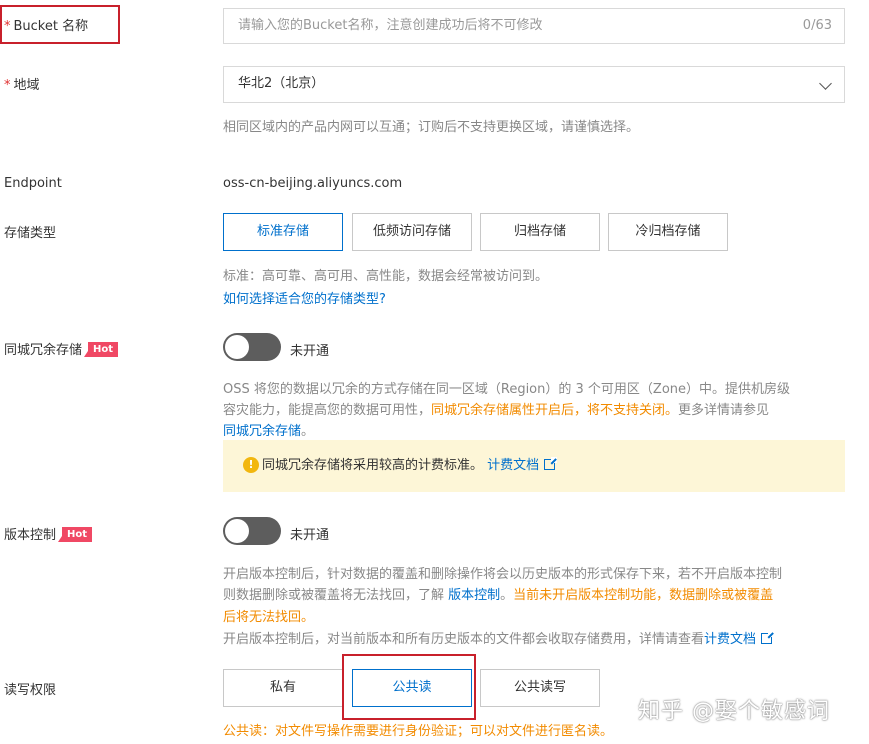 The image size is (869, 744). I want to click on zone-redundant-label: 同城冗余存储 Hot, so click(61, 349).